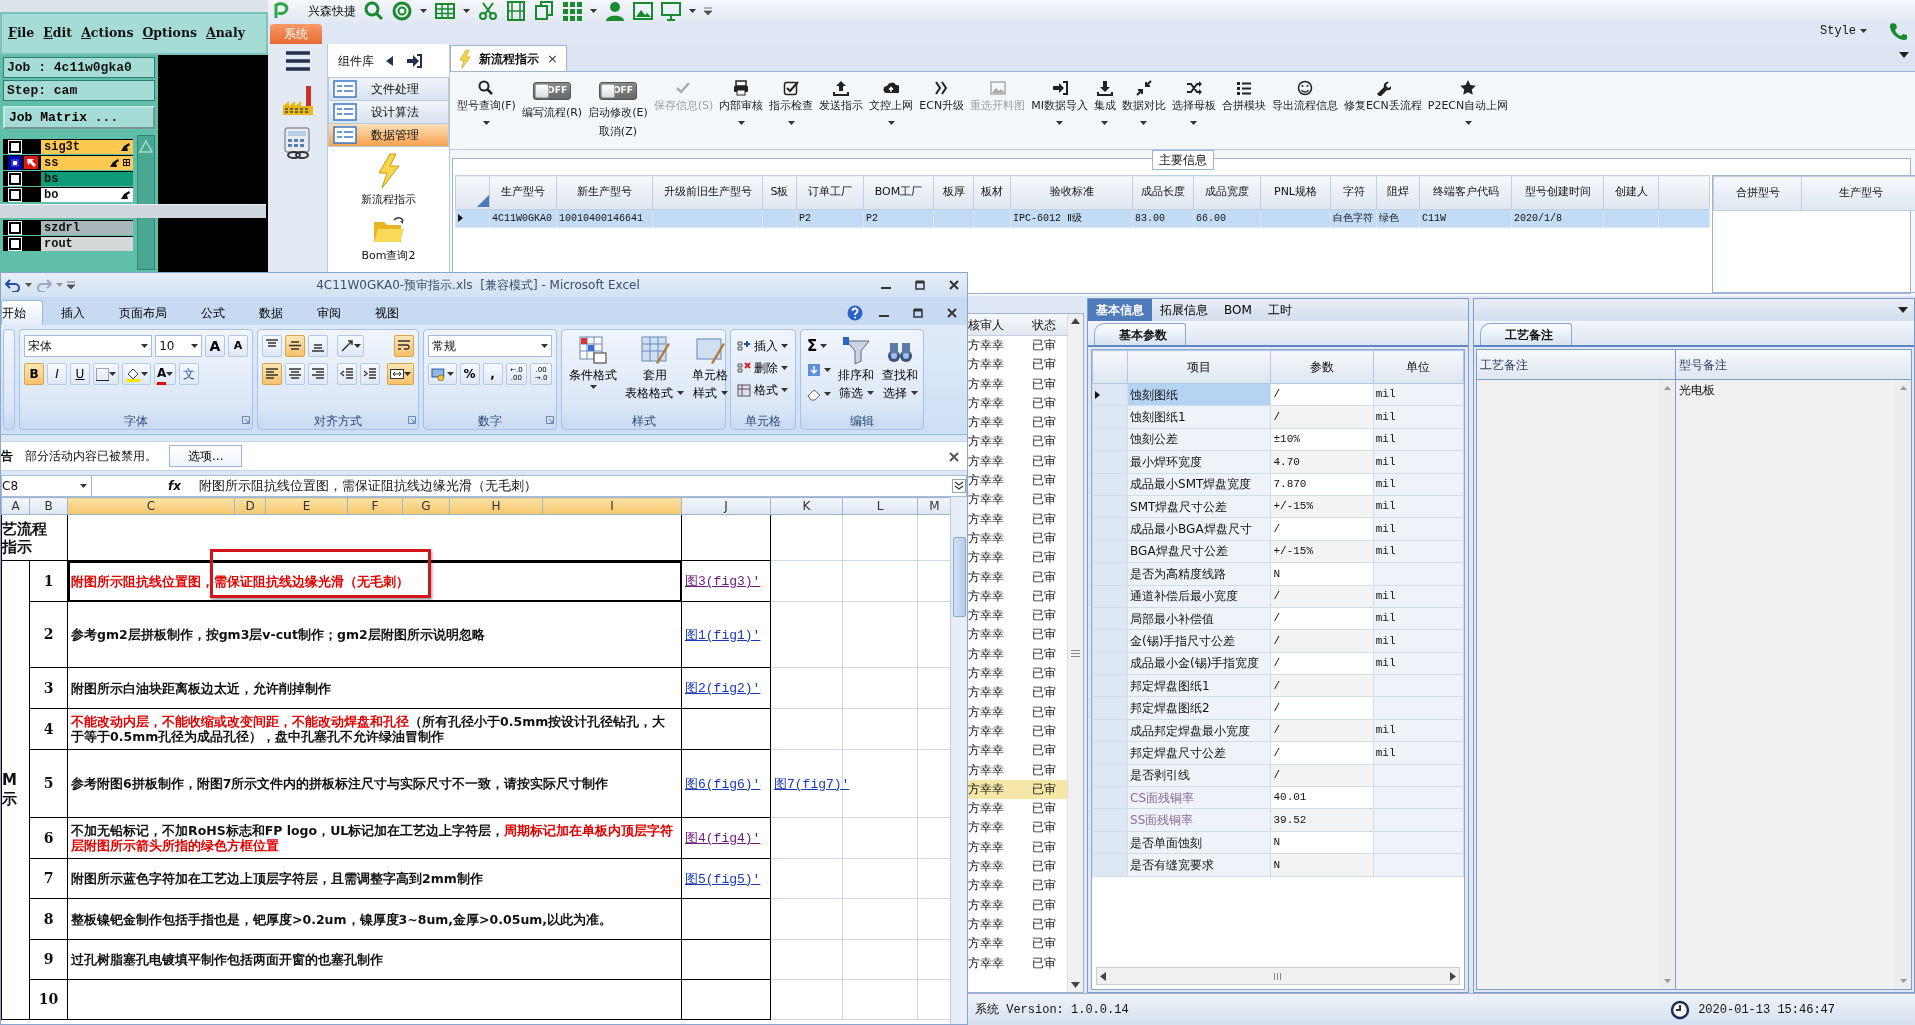 The height and width of the screenshot is (1025, 1915). Describe the element at coordinates (1143, 110) in the screenshot. I see `toolbar-button: 数据对比` at that location.